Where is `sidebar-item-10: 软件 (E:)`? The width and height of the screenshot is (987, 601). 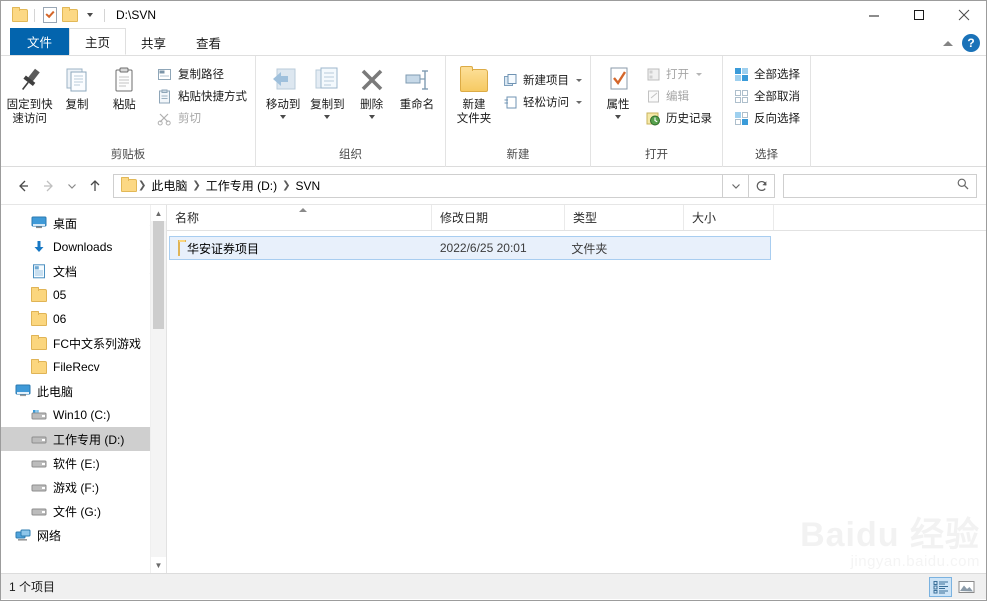 sidebar-item-10: 软件 (E:) is located at coordinates (83, 463).